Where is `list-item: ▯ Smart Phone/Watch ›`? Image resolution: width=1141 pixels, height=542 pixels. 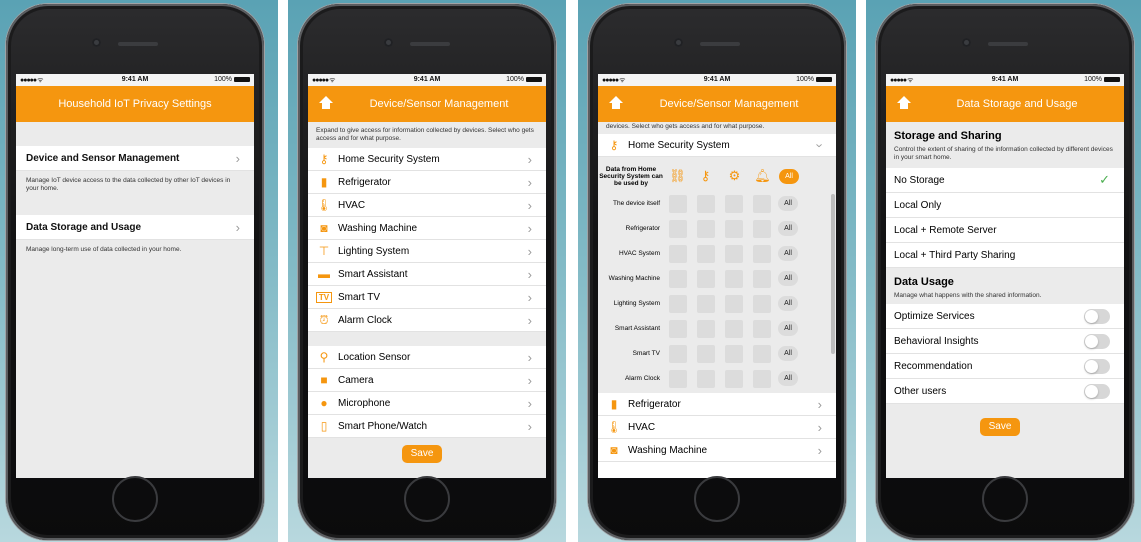 list-item: ▯ Smart Phone/Watch › is located at coordinates (427, 426).